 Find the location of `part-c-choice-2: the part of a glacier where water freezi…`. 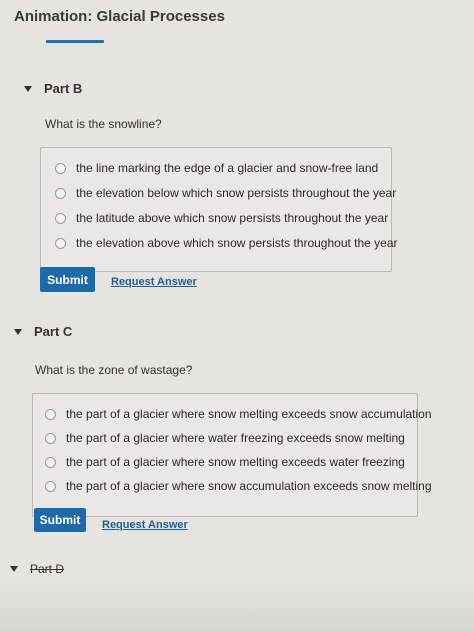

part-c-choice-2: the part of a glacier where water freezi… is located at coordinates (225, 438).